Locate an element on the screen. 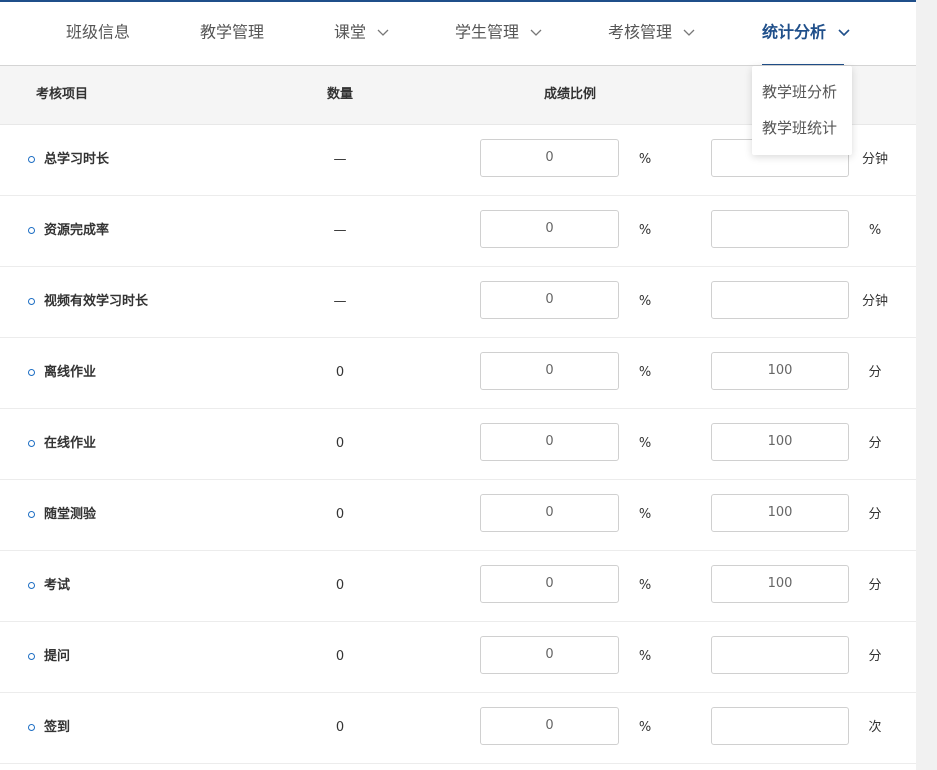 This screenshot has height=770, width=937. statistics-dropdown-menu: 教学班分析 教学班统计 is located at coordinates (802, 110).